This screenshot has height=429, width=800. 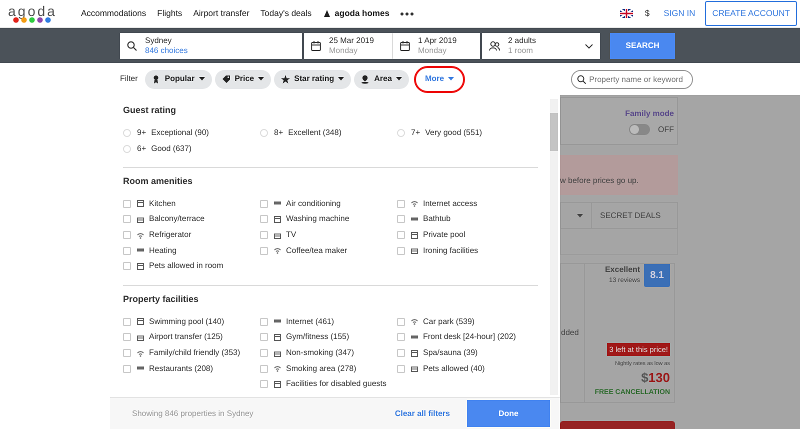 What do you see at coordinates (494, 46) in the screenshot?
I see `people-icon` at bounding box center [494, 46].